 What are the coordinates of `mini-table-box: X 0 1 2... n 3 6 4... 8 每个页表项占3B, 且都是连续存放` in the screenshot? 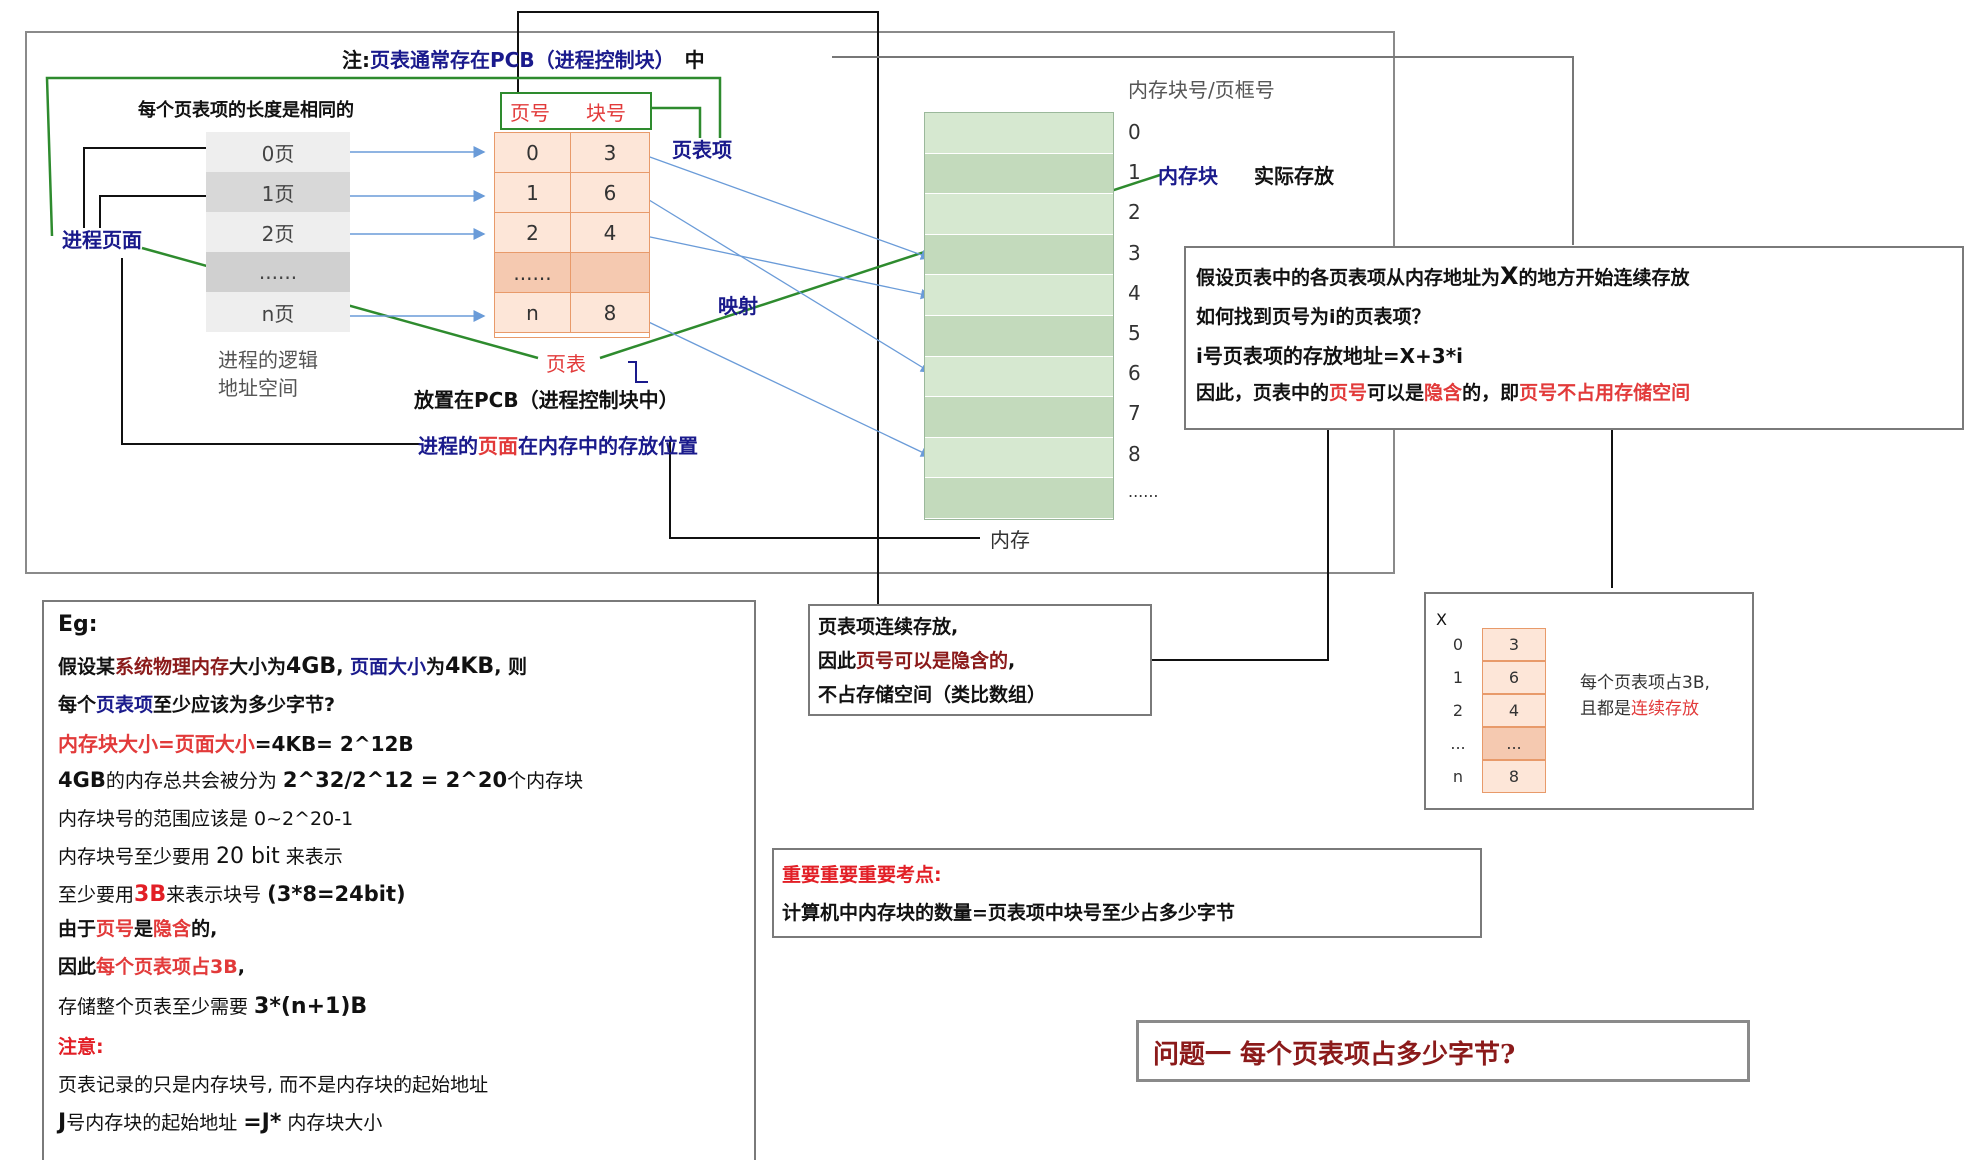 It's located at (1589, 701).